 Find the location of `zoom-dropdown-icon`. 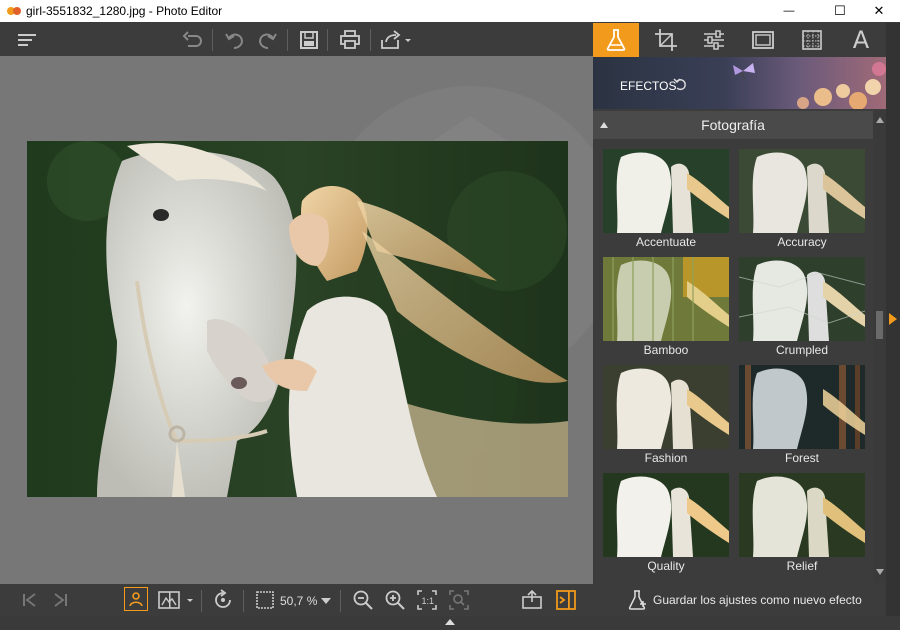

zoom-dropdown-icon is located at coordinates (326, 601).